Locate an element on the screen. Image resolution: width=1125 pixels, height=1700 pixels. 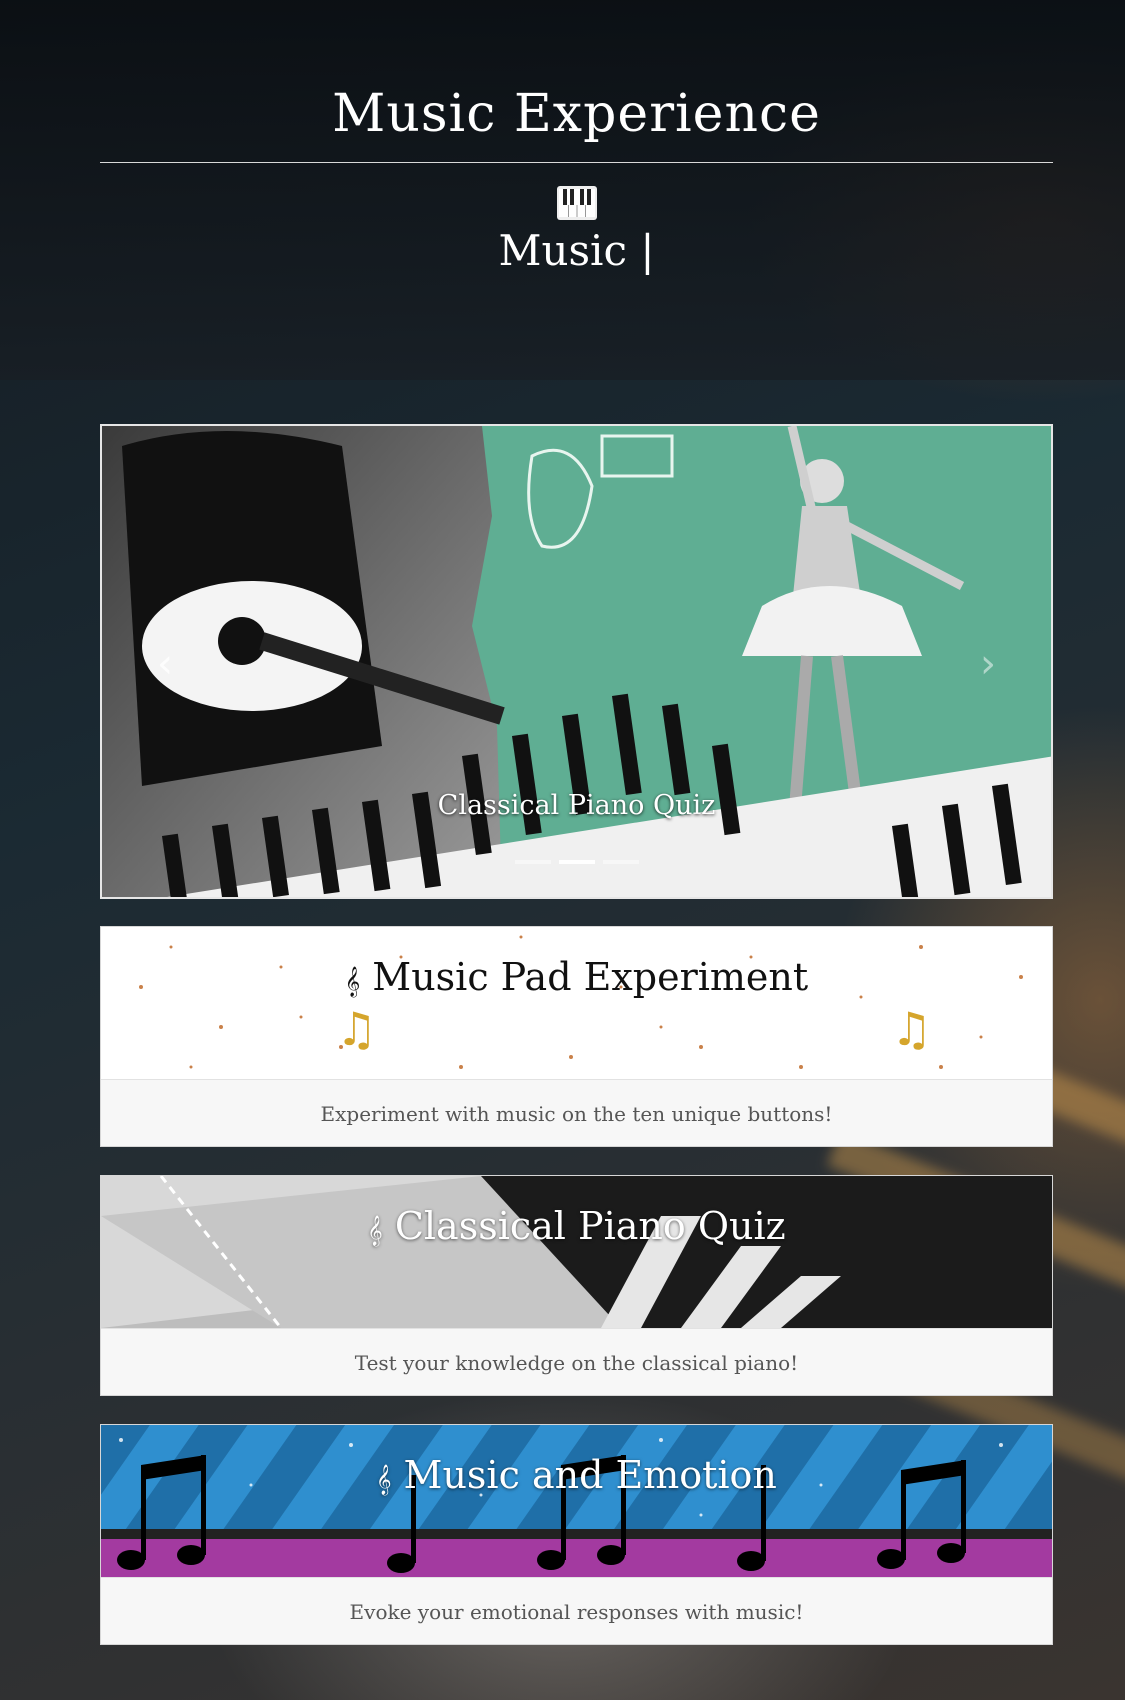
card-banner: ♫ ♫ 𝄞 Music Pad Experiment is located at coordinates (576, 1003).